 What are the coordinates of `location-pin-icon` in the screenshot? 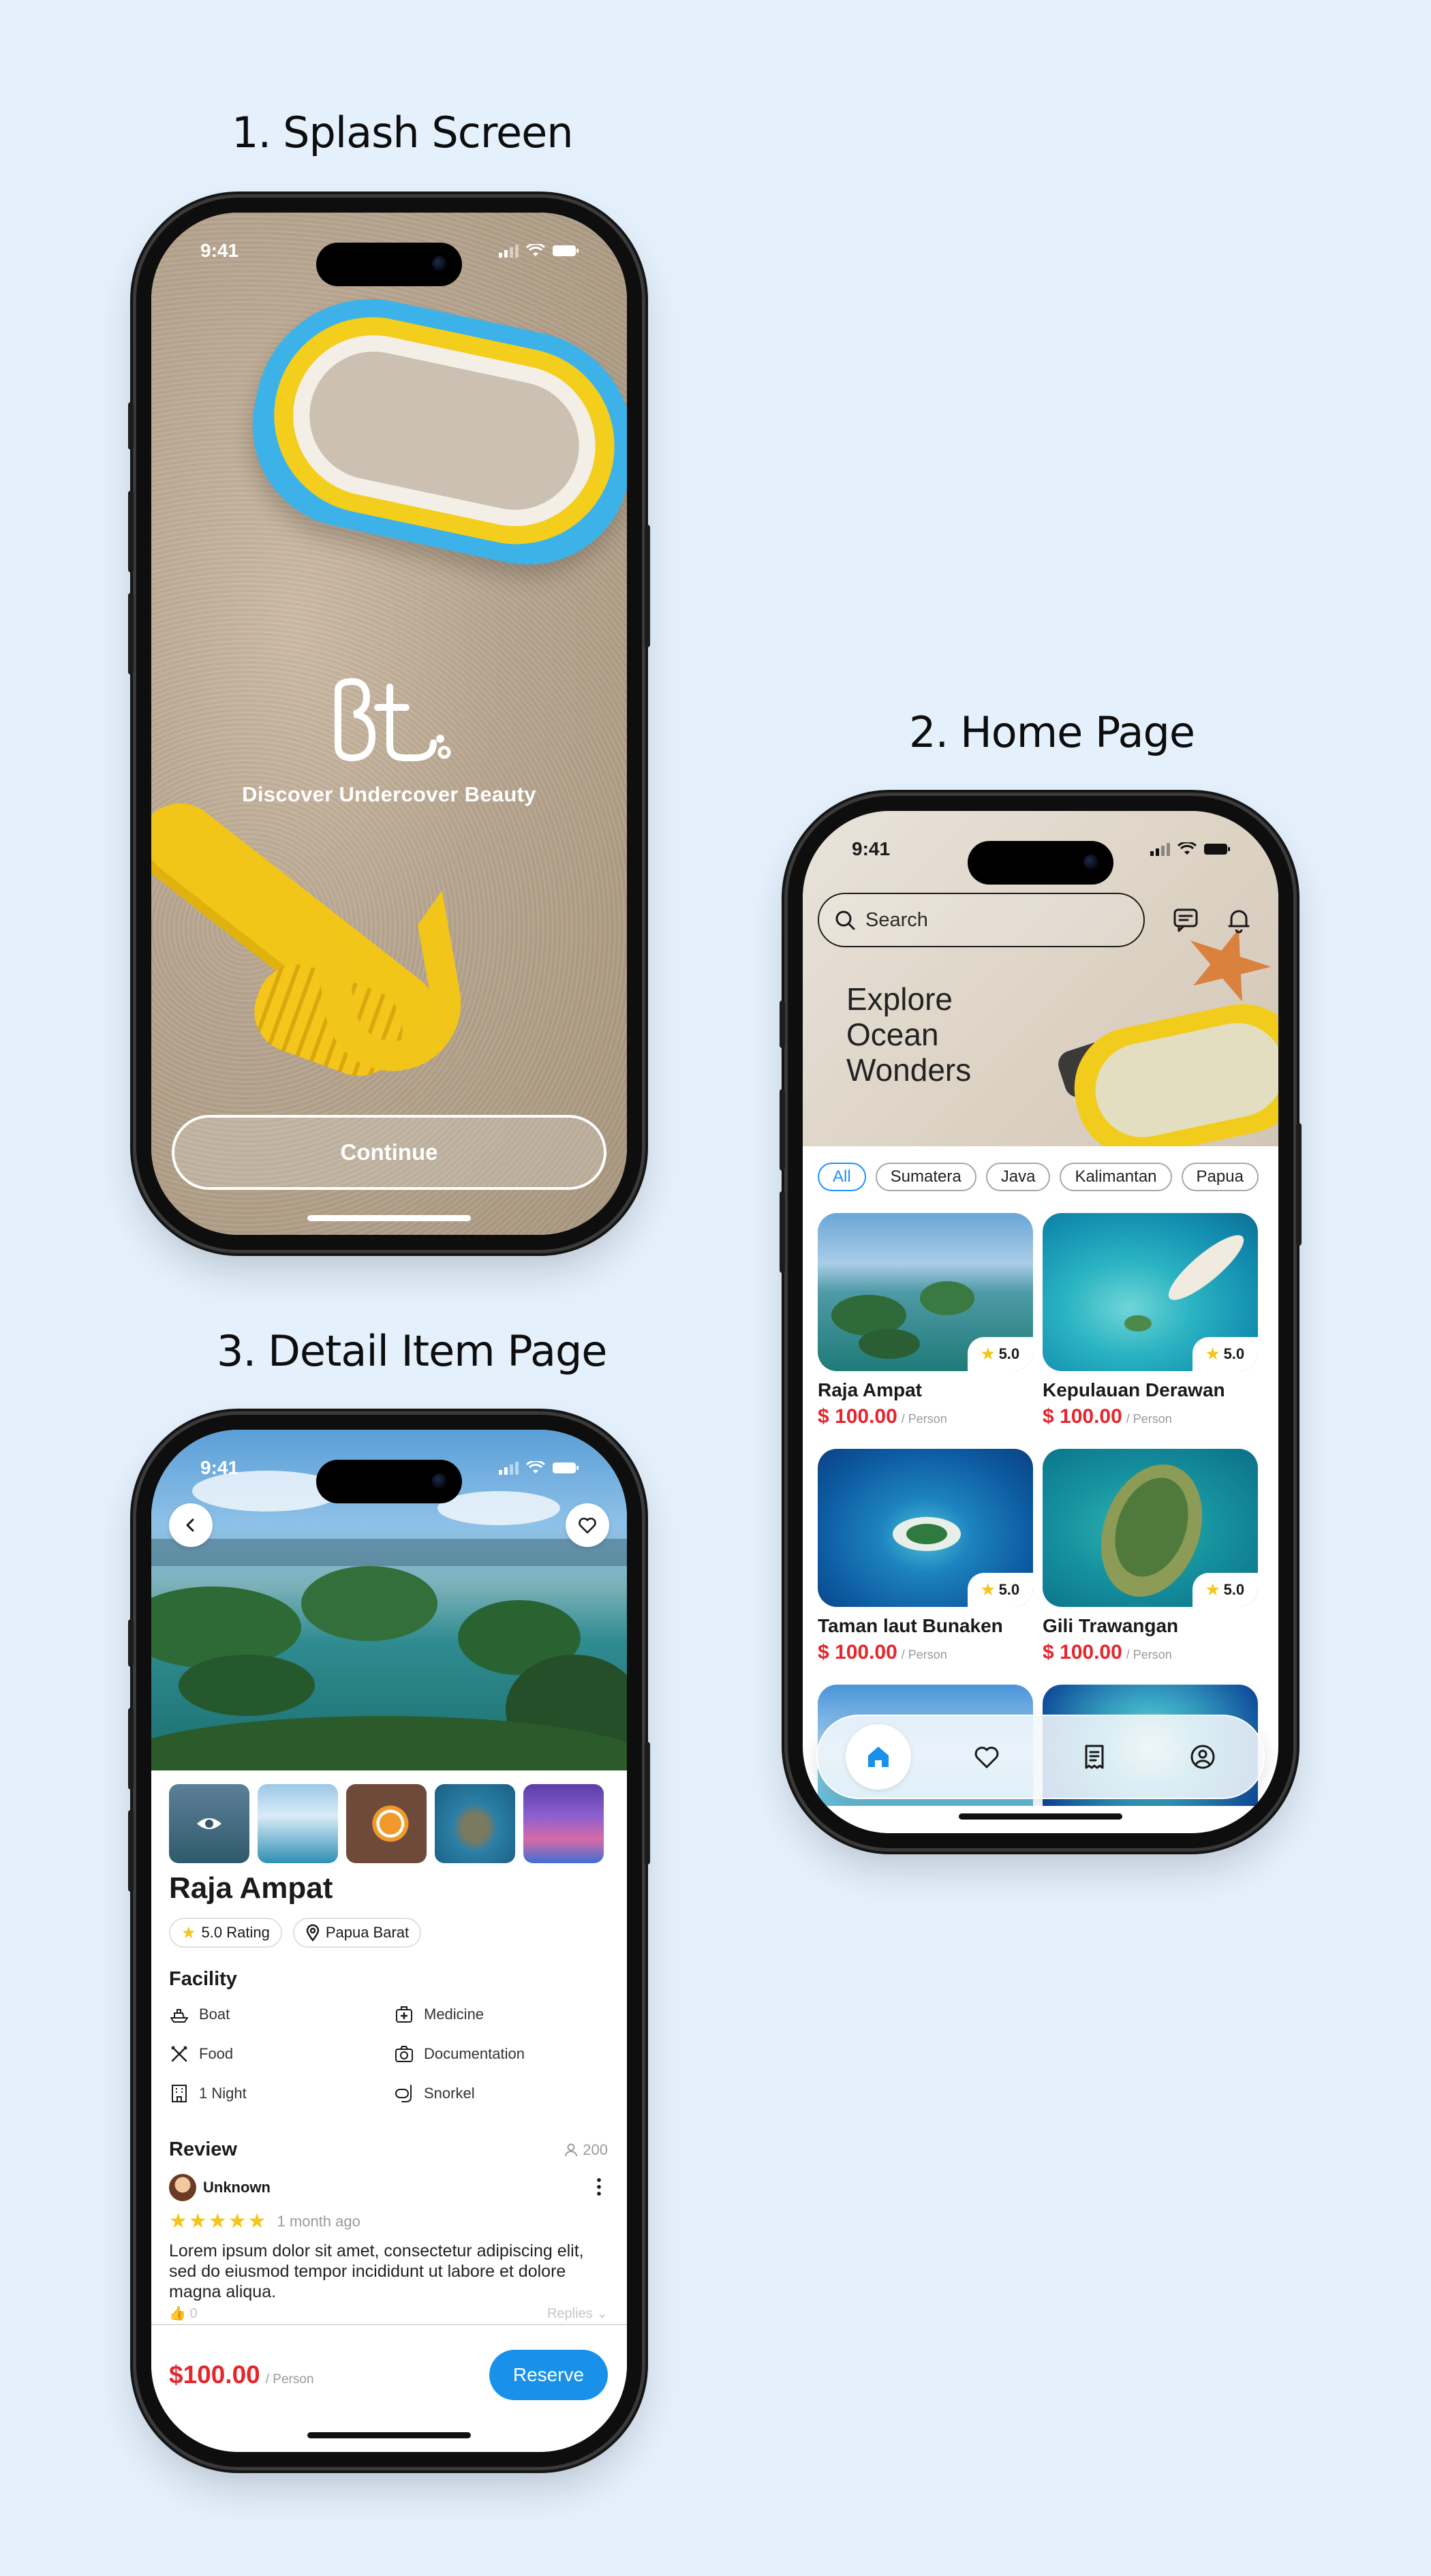 It's located at (313, 1933).